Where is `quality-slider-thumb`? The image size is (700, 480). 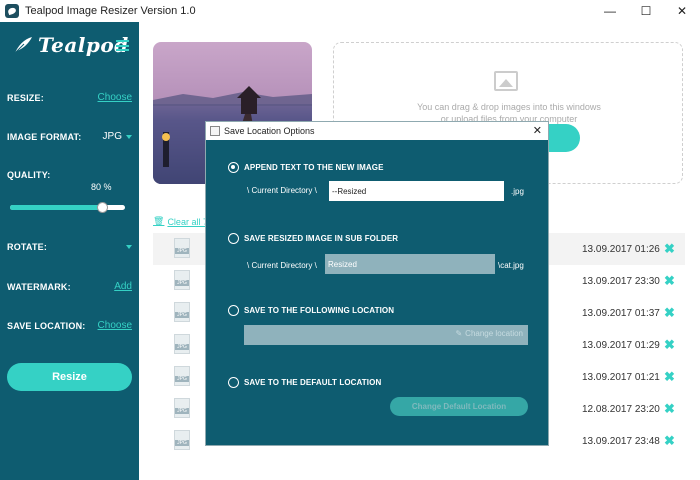
quality-slider-thumb is located at coordinates (102, 207).